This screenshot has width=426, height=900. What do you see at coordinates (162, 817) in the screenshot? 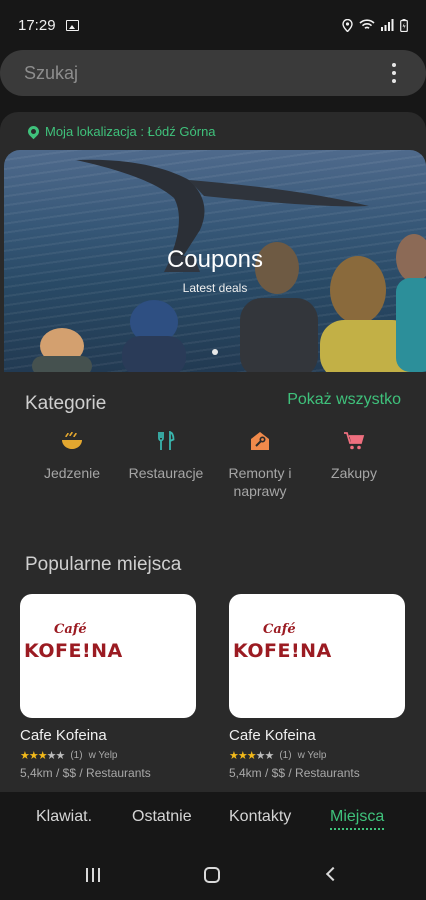
I see `tab-recent: Ostatnie` at bounding box center [162, 817].